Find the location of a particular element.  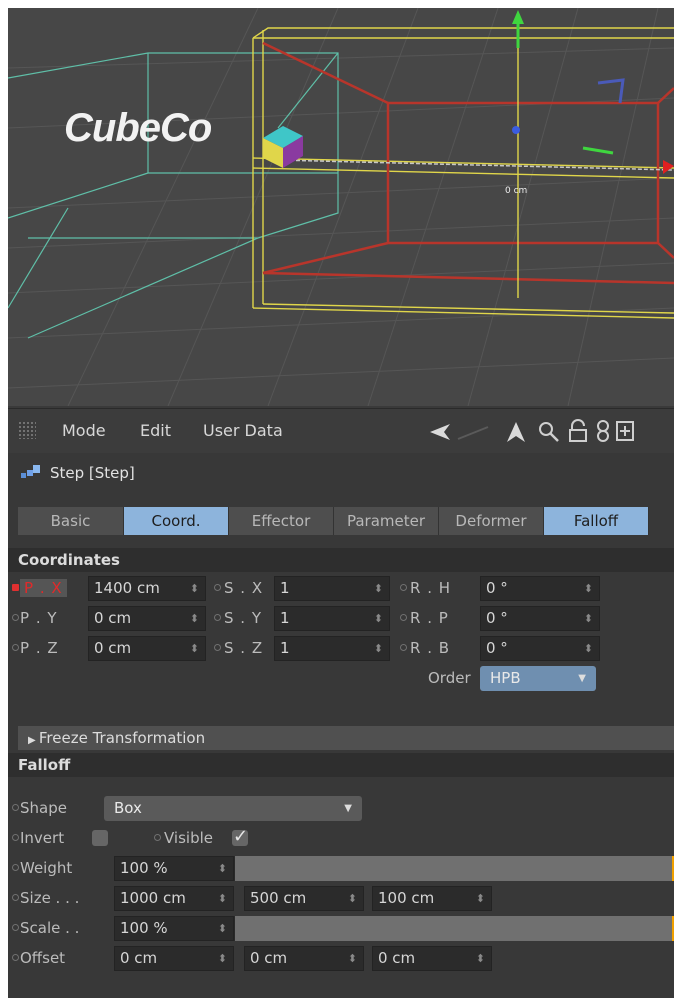

rp-field: 0 ° ⬍ is located at coordinates (540, 618).